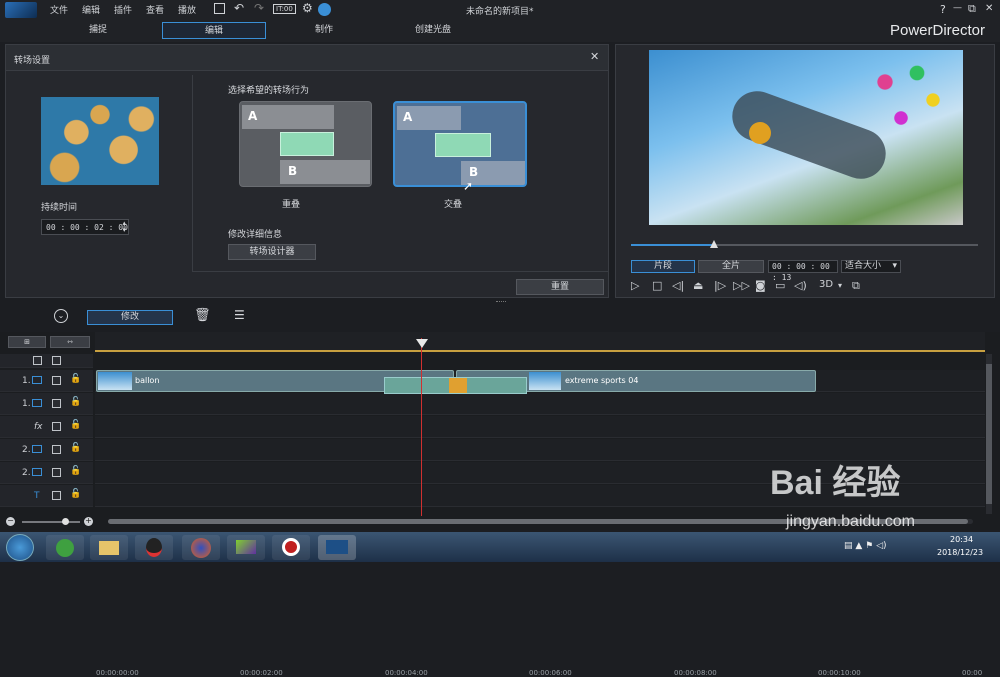  What do you see at coordinates (635, 285) in the screenshot?
I see `play-icon: ▷` at bounding box center [635, 285].